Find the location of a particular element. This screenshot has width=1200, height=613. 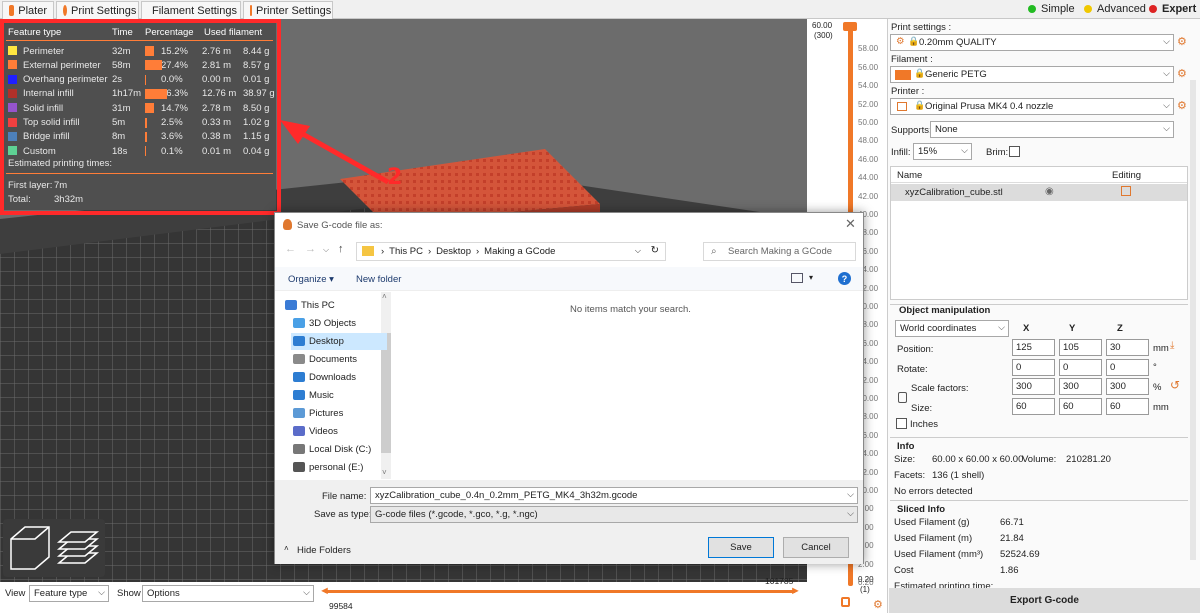

search-icon: ⌕ is located at coordinates (714, 251).